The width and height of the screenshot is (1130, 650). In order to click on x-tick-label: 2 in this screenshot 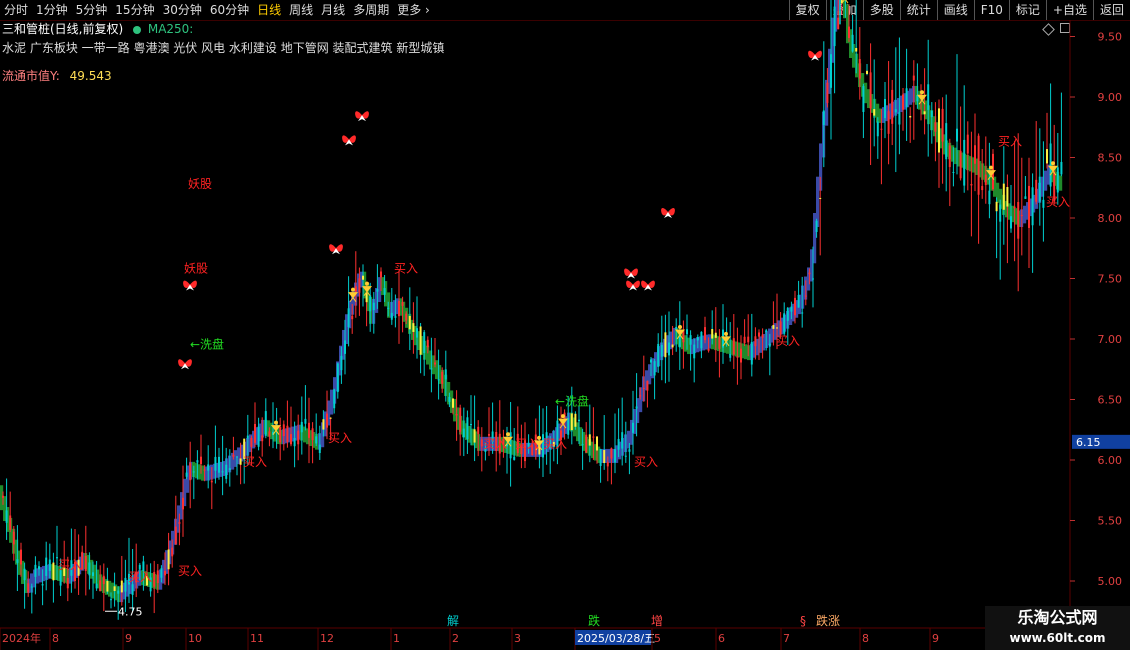, I will do `click(455, 638)`.